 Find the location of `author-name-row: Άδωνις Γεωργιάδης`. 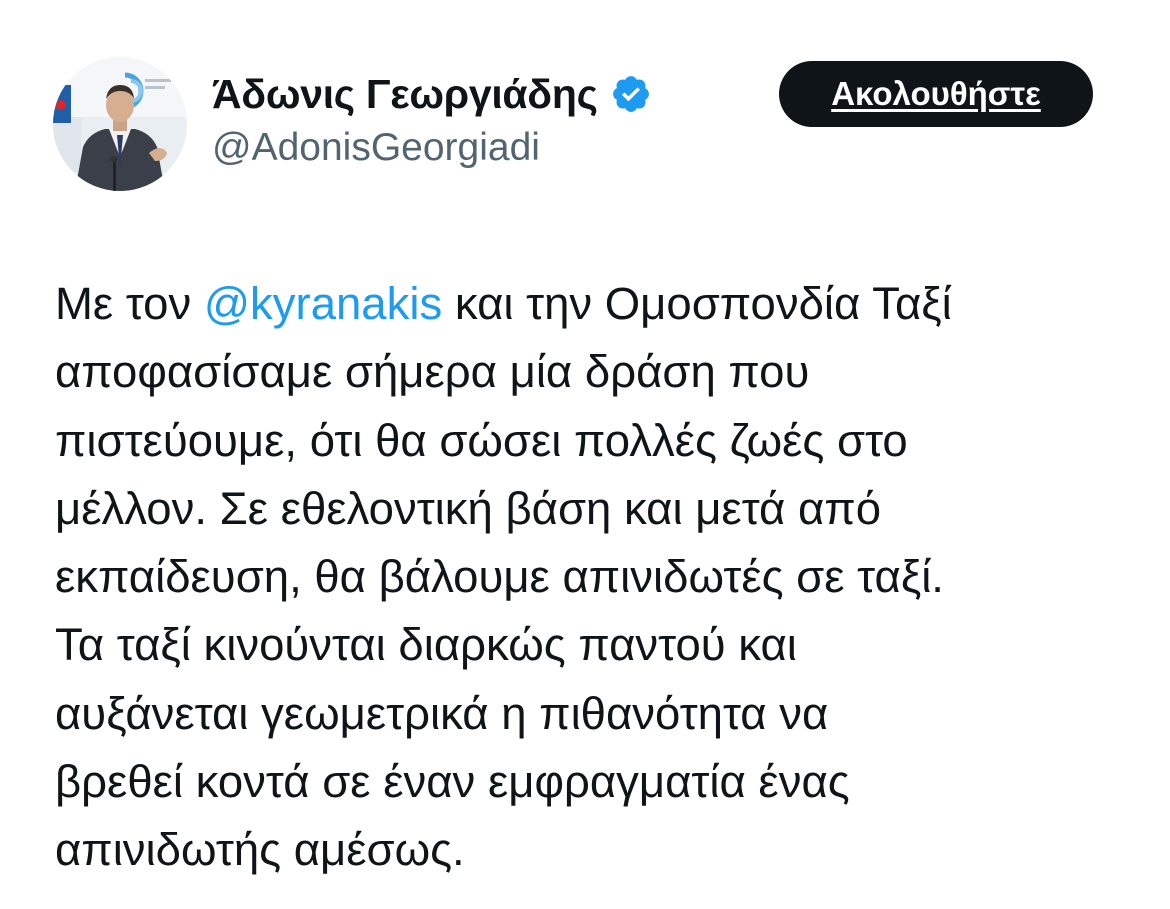

author-name-row: Άδωνις Γεωργιάδης is located at coordinates (432, 94).